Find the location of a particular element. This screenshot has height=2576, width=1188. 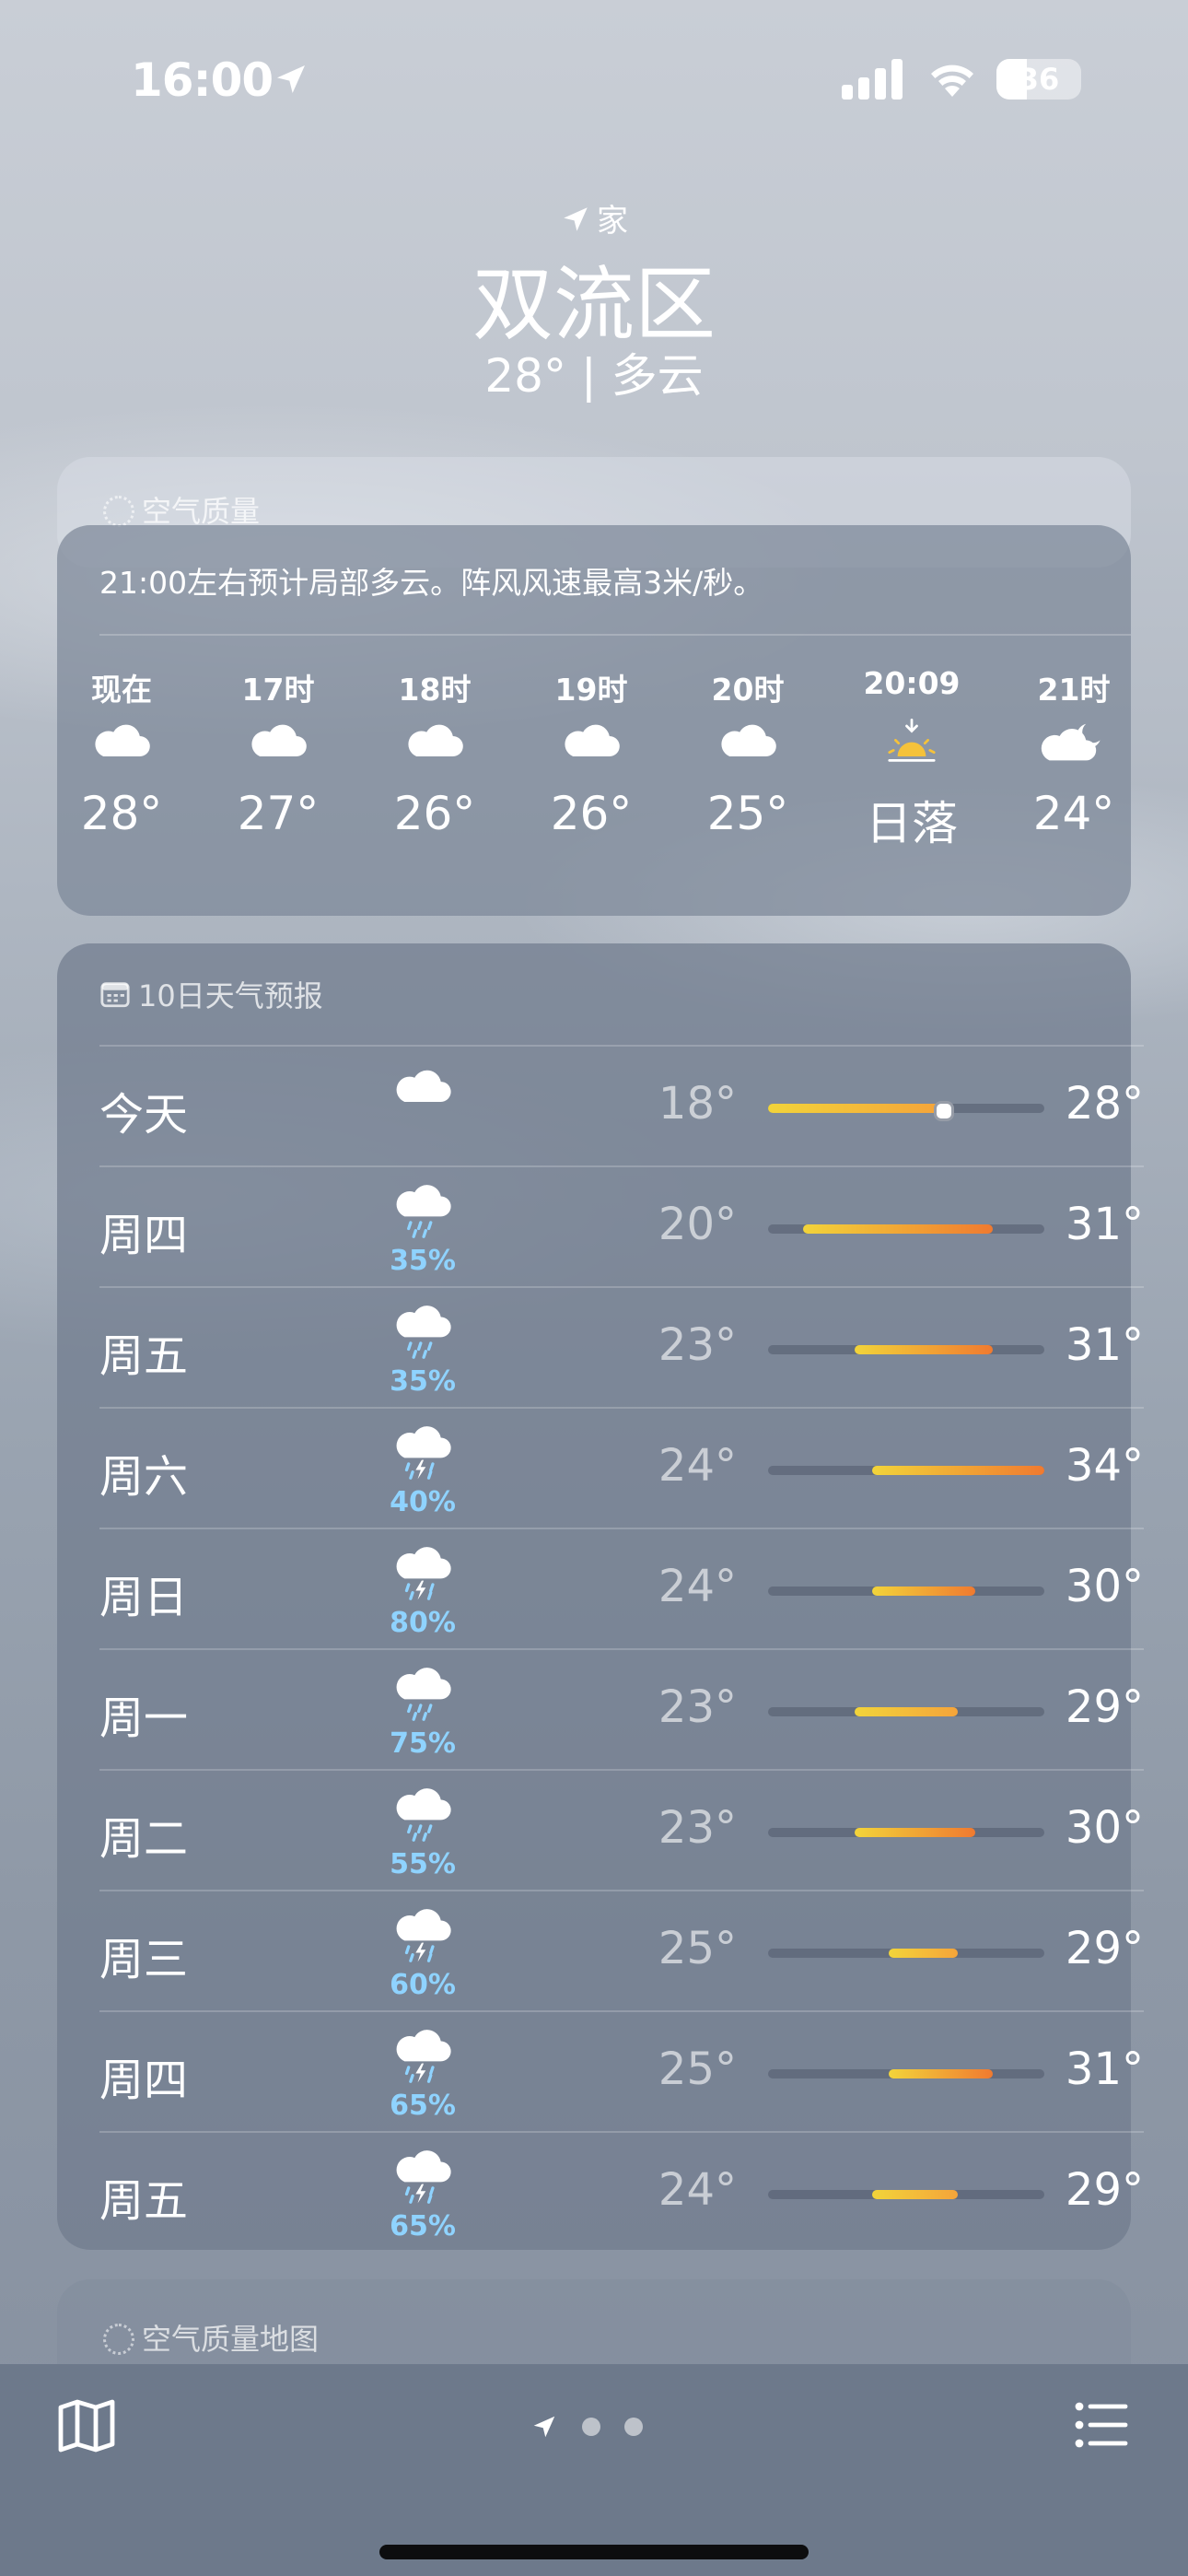

day-row: 周五 65% 24° 29° is located at coordinates (621, 2191).